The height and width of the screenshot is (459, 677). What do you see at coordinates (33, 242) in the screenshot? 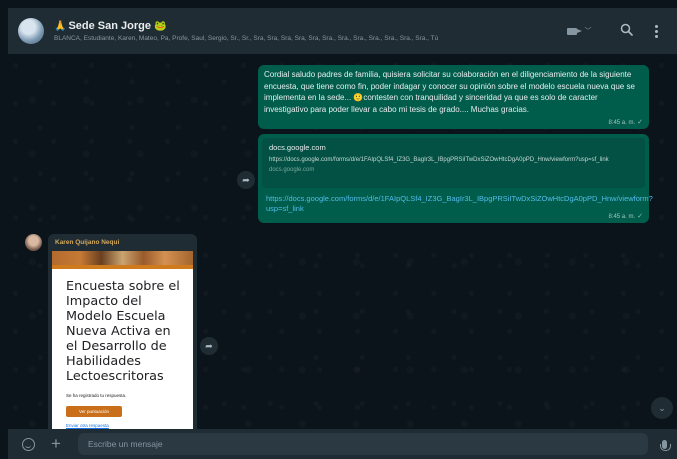
I see `sender-avatar` at bounding box center [33, 242].